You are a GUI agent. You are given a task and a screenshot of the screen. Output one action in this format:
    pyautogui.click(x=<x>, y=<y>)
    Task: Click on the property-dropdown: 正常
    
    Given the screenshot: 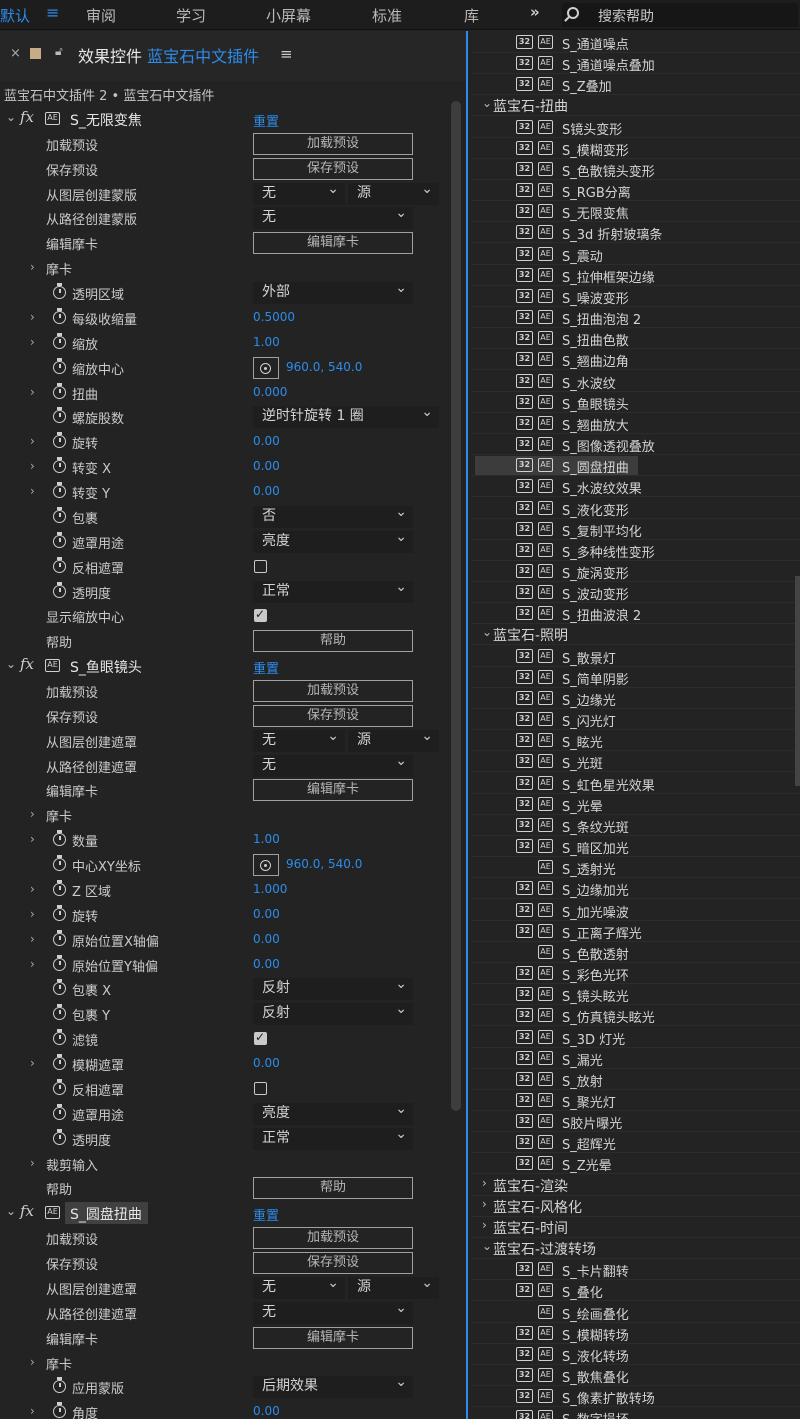 What is the action you would take?
    pyautogui.click(x=333, y=590)
    